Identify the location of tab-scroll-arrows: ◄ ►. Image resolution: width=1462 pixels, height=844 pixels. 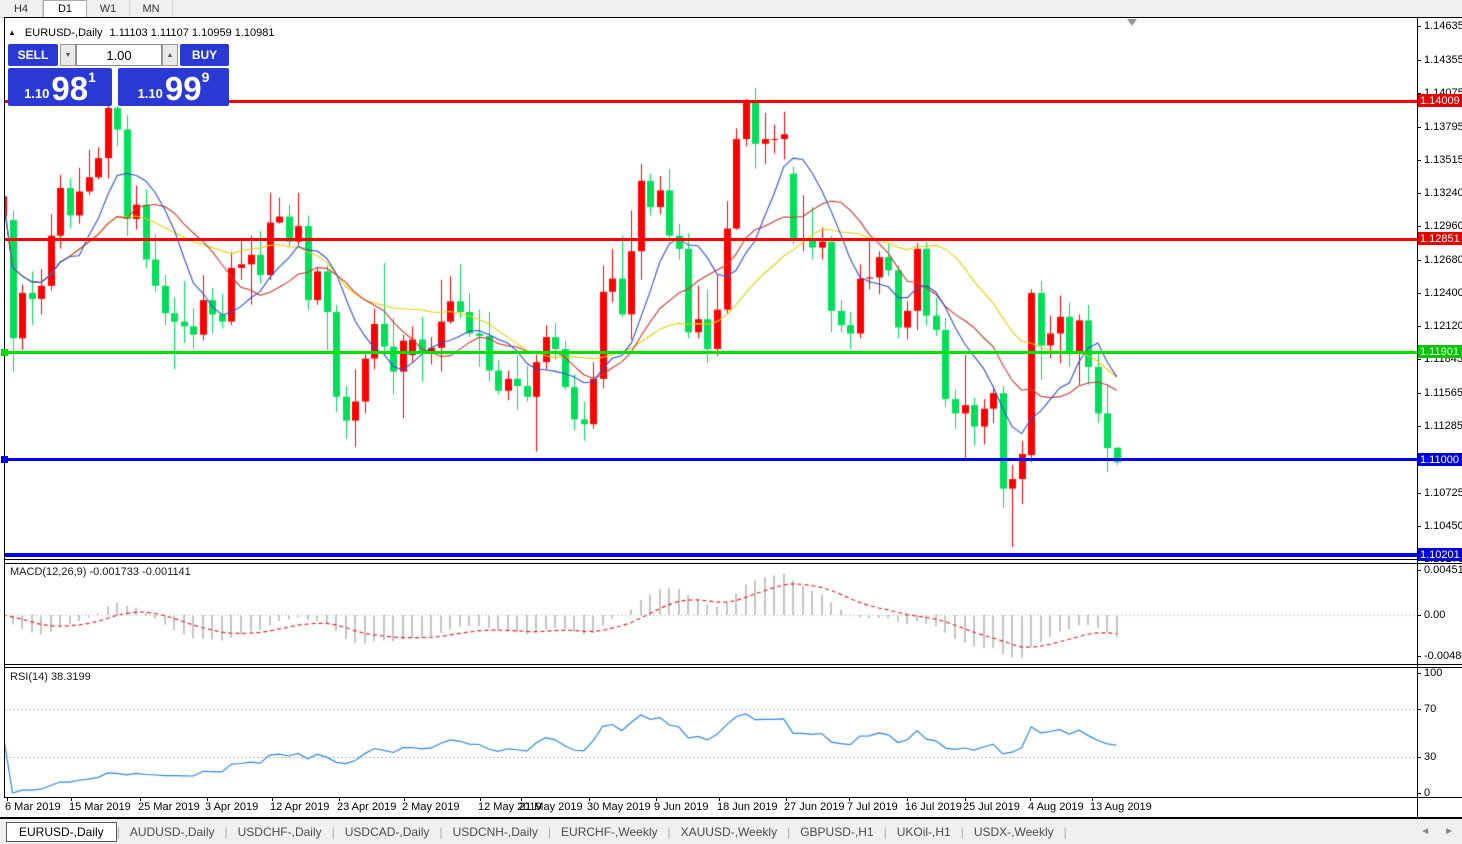
(1437, 831).